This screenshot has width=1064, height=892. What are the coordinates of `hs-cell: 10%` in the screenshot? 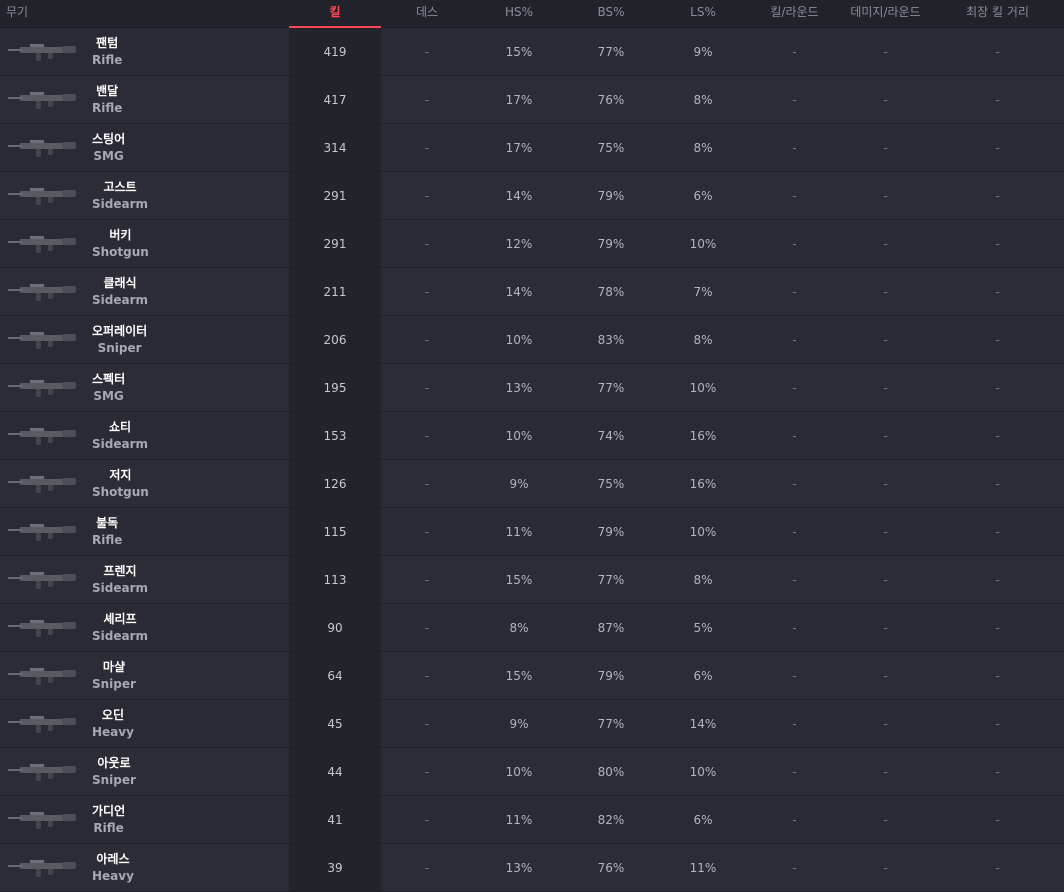 It's located at (519, 771).